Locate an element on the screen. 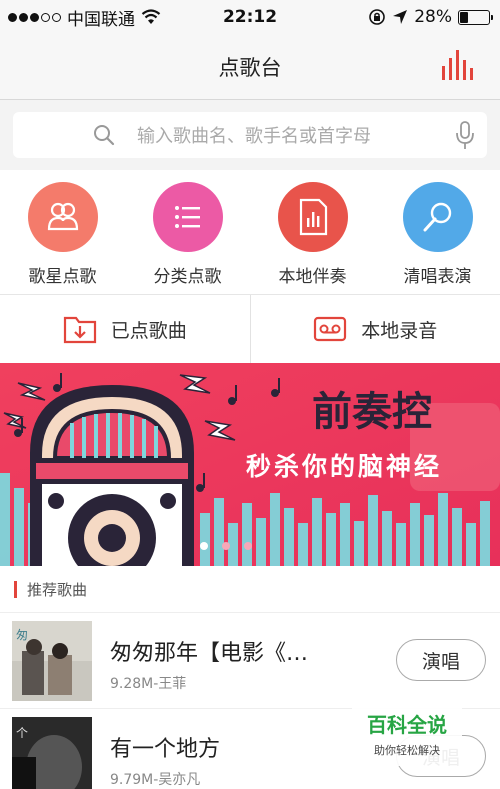  nav-bar: 点歌台 is located at coordinates (250, 67).